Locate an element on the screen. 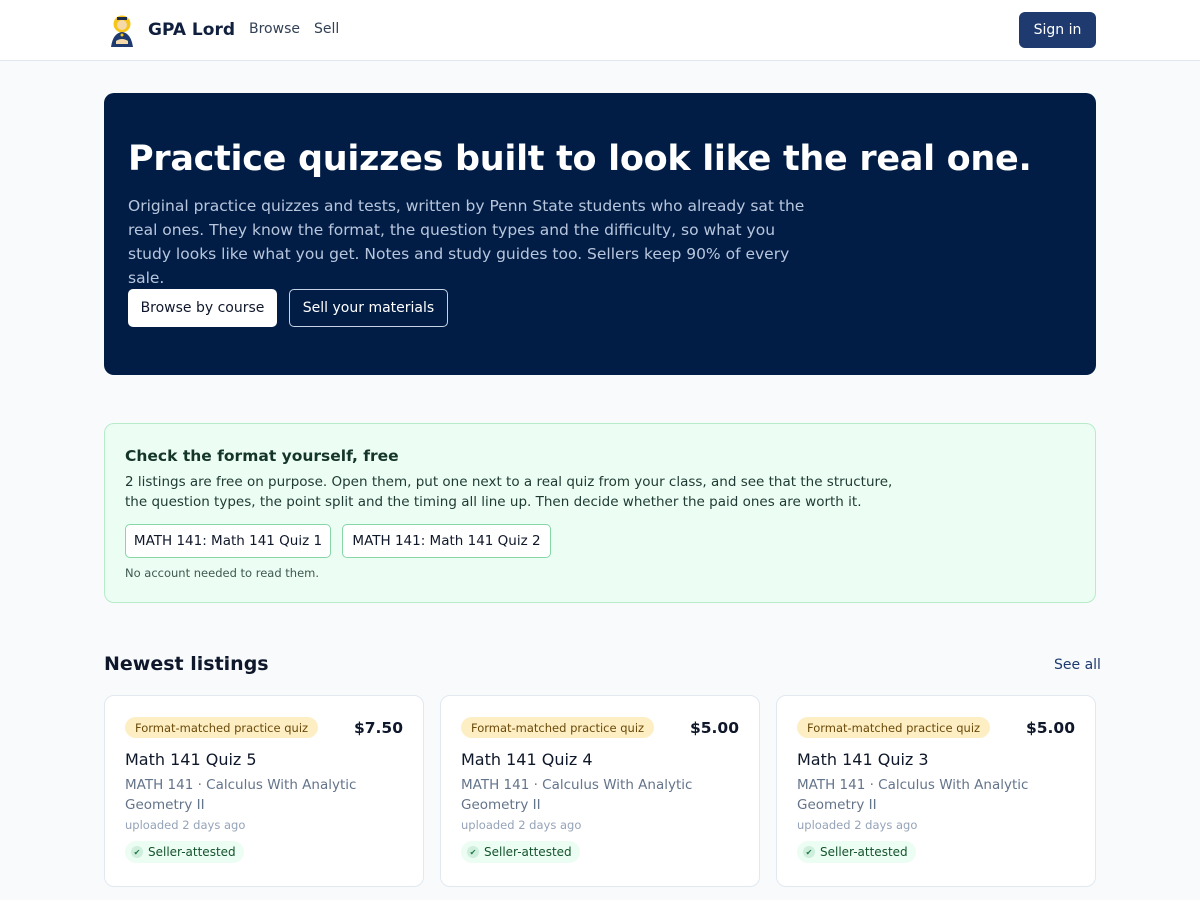  listing-title: Math 141 Quiz 4 is located at coordinates (527, 759).